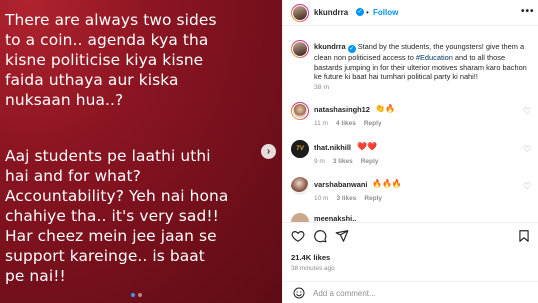  I want to click on bookmark-save-icon, so click(524, 236).